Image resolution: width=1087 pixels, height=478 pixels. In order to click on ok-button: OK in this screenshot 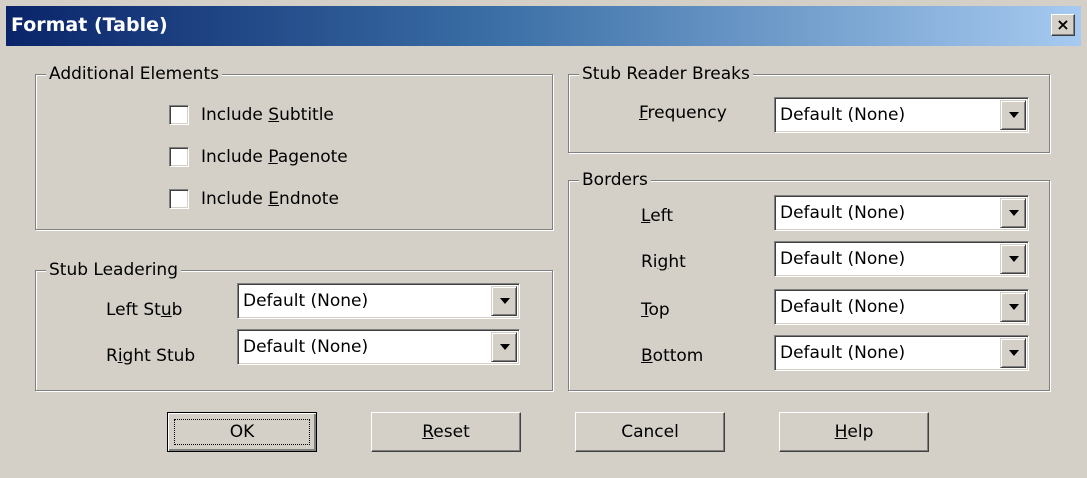, I will do `click(242, 432)`.